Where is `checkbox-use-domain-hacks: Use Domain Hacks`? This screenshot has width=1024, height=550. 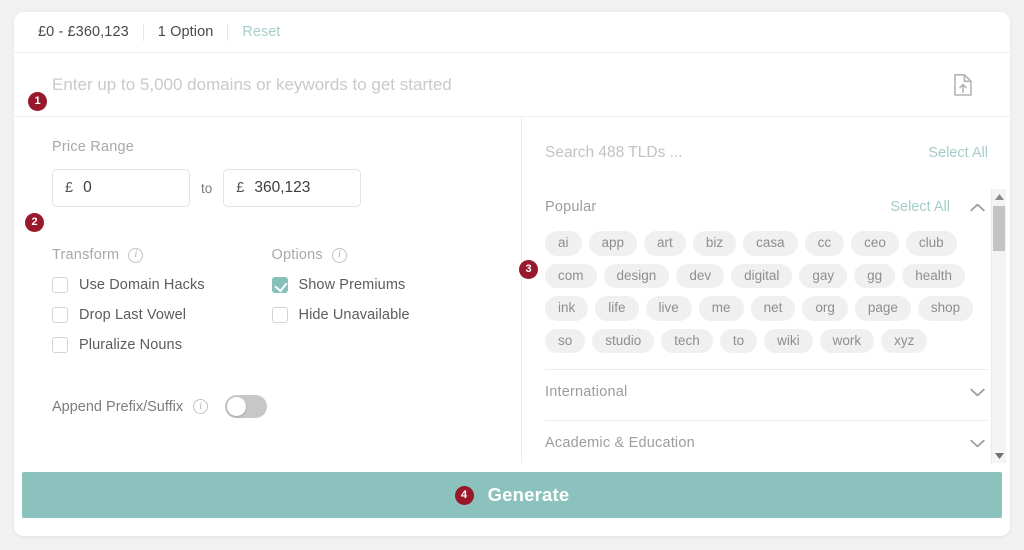
checkbox-use-domain-hacks: Use Domain Hacks is located at coordinates (162, 285).